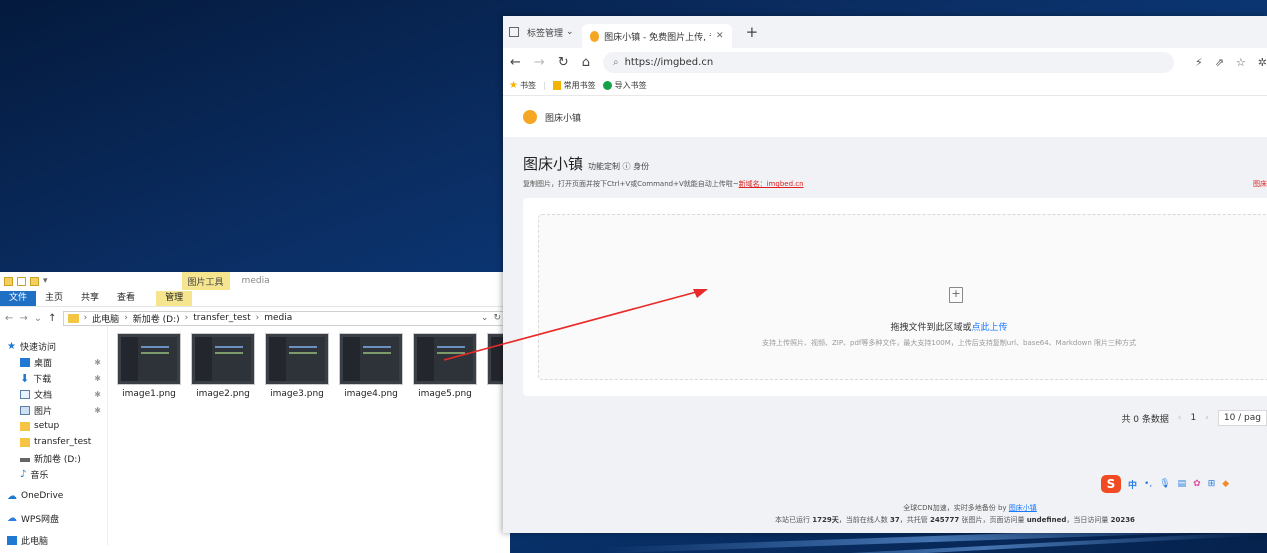  Describe the element at coordinates (445, 439) in the screenshot. I see `file-item: image5.png` at that location.